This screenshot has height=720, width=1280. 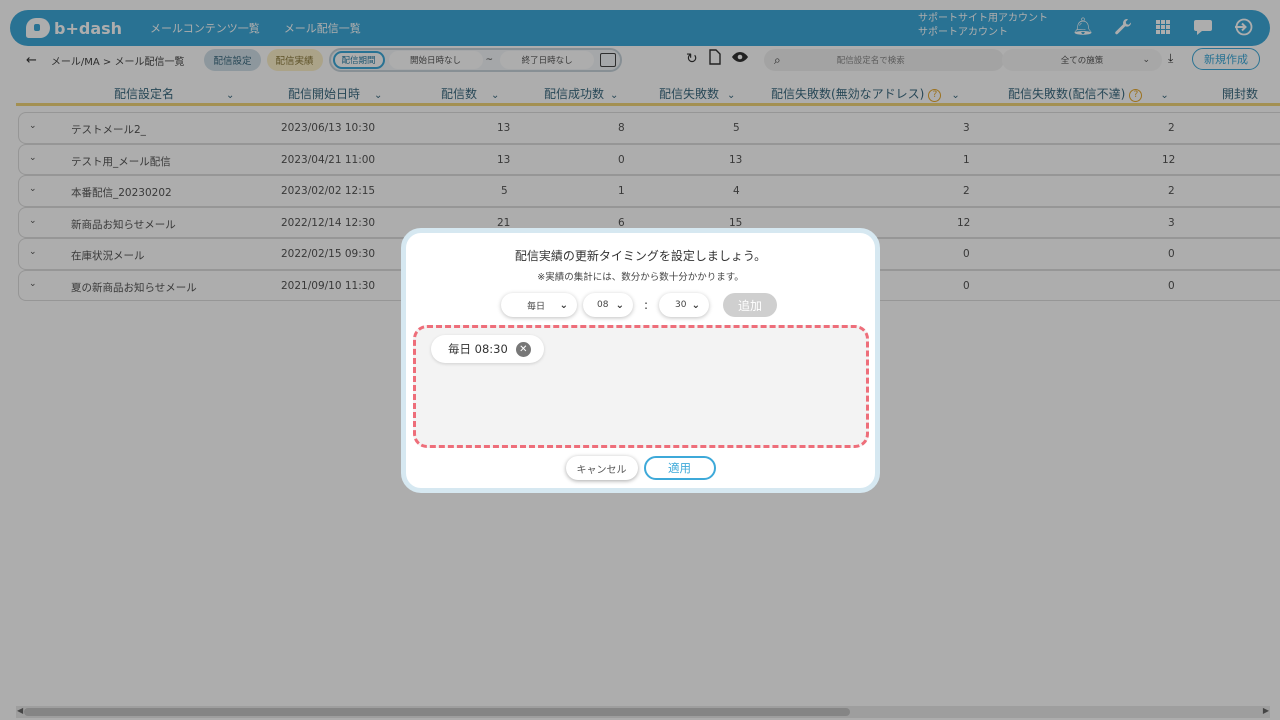 What do you see at coordinates (681, 305) in the screenshot?
I see `minute-value: 30` at bounding box center [681, 305].